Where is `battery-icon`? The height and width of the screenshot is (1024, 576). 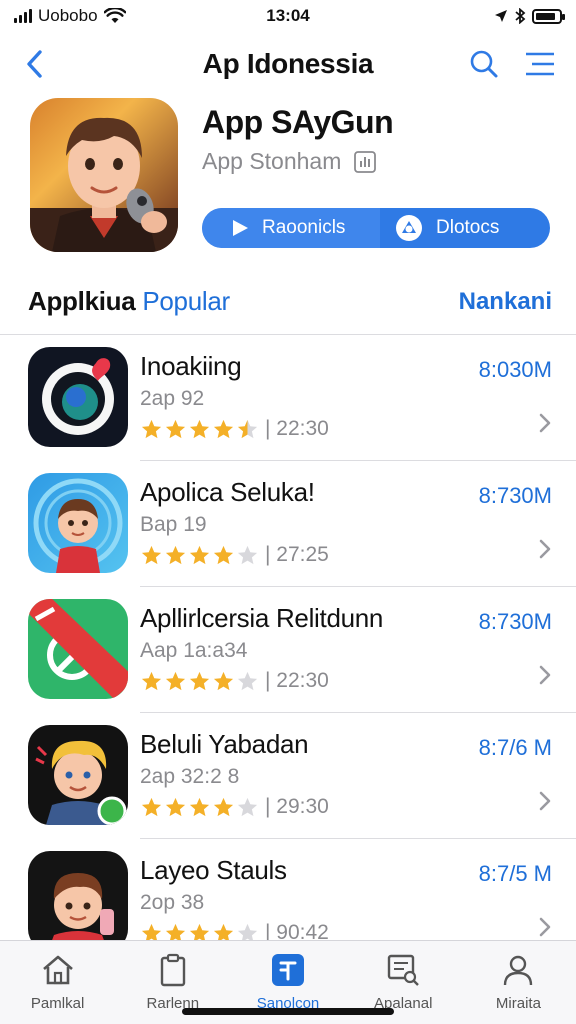
battery-icon is located at coordinates (548, 16).